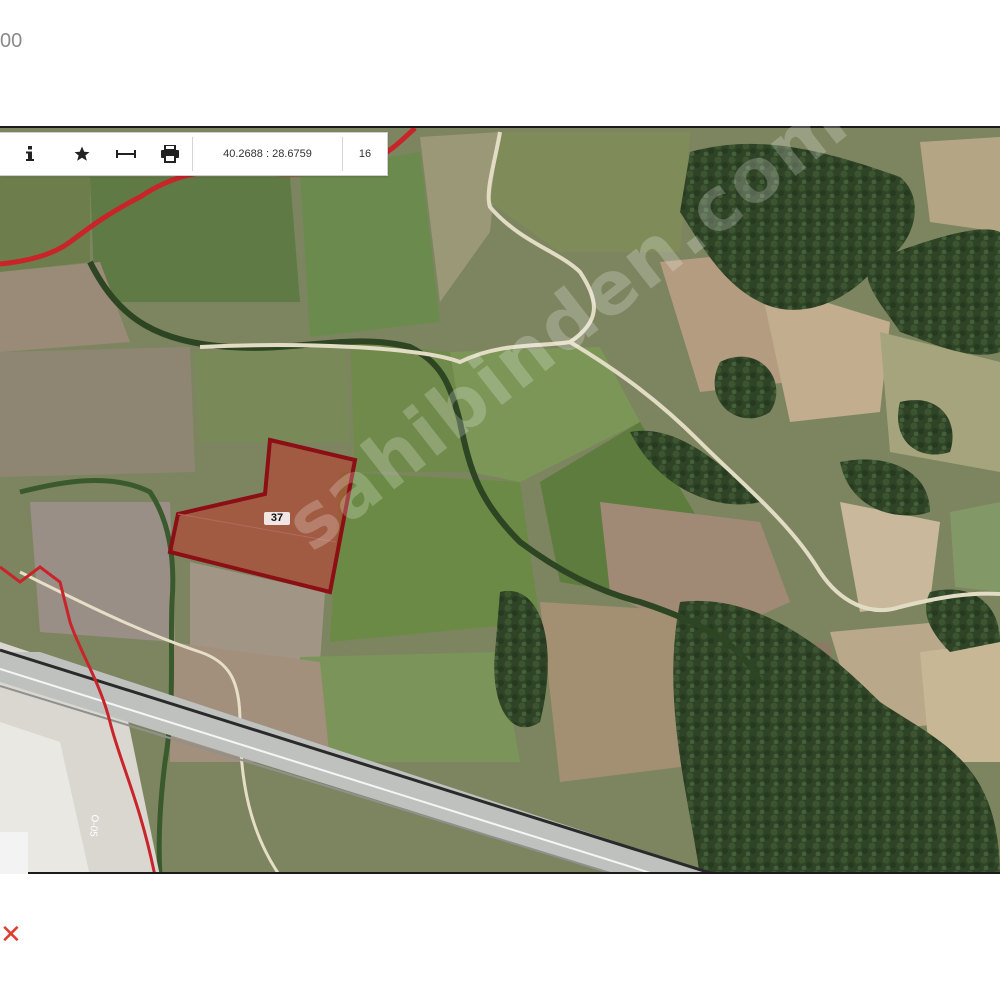 The height and width of the screenshot is (1000, 1000). I want to click on measure-icon, so click(126, 154).